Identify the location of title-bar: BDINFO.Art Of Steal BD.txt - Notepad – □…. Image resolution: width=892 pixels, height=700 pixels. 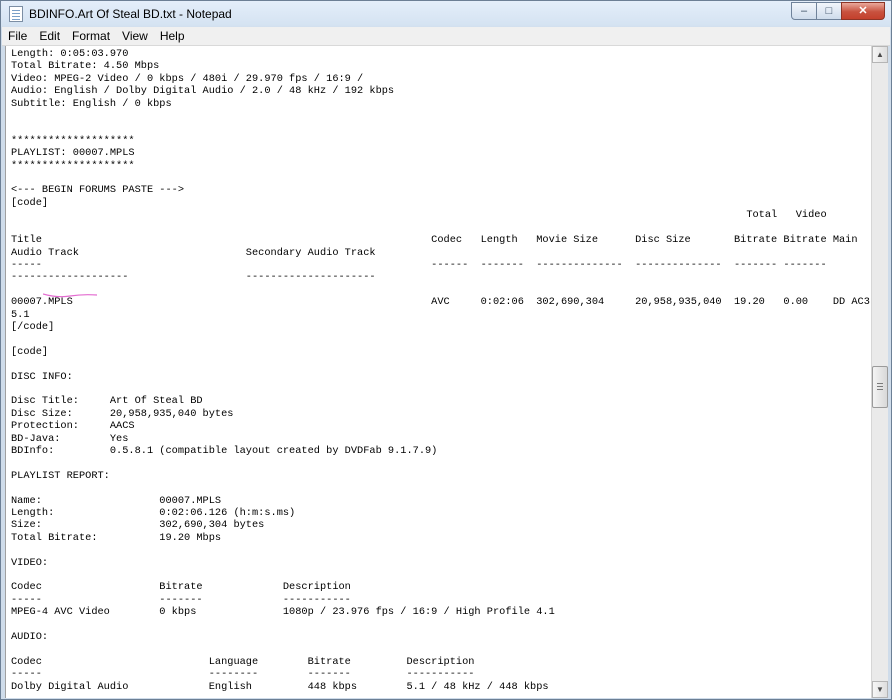
(446, 14).